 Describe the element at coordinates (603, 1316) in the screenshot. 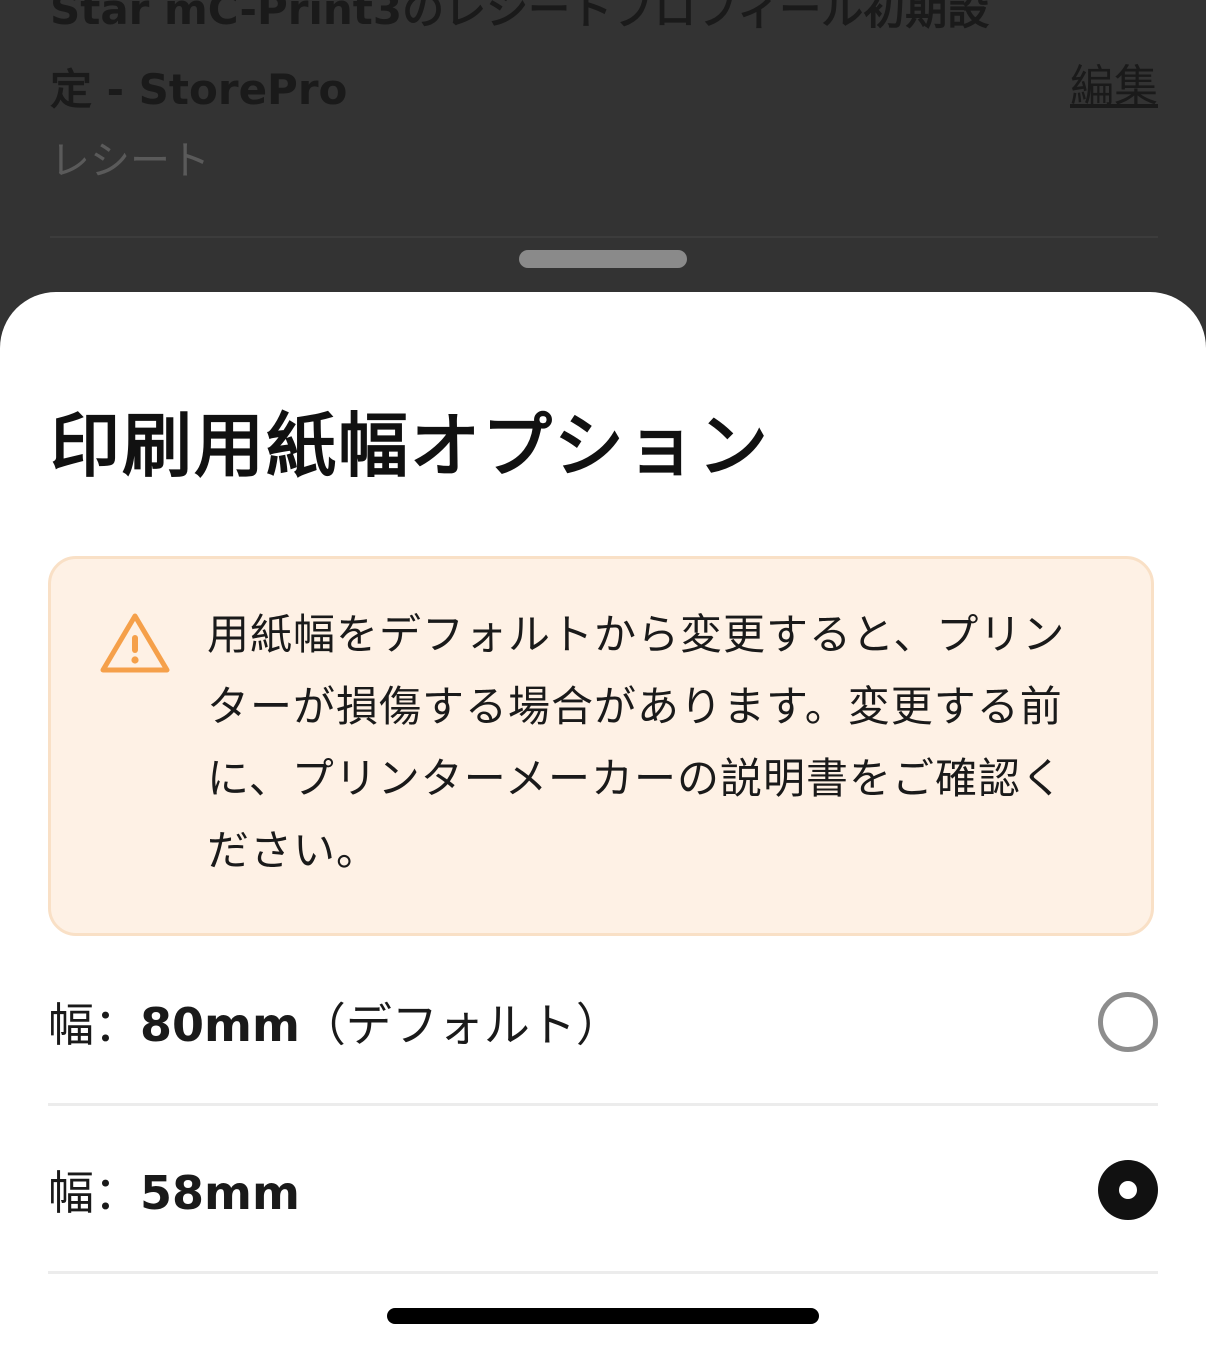

I see `home-indicator` at that location.